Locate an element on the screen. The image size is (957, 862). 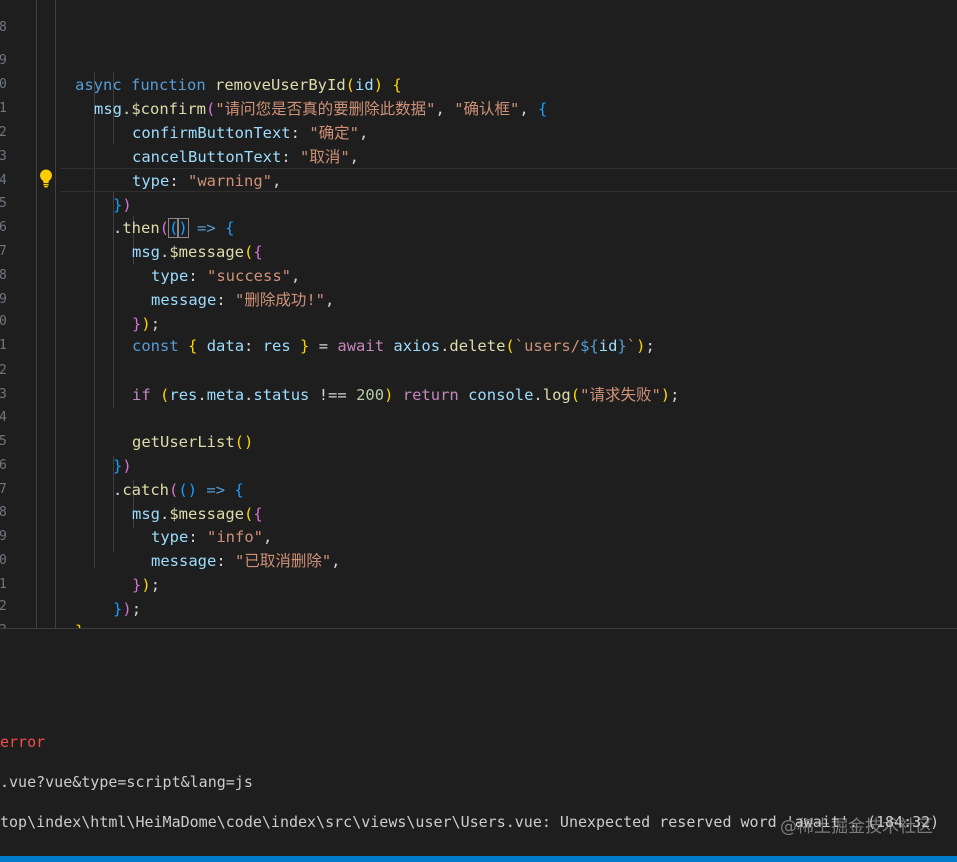
code-line: 7 msg.$message({ is located at coordinates (478, 488).